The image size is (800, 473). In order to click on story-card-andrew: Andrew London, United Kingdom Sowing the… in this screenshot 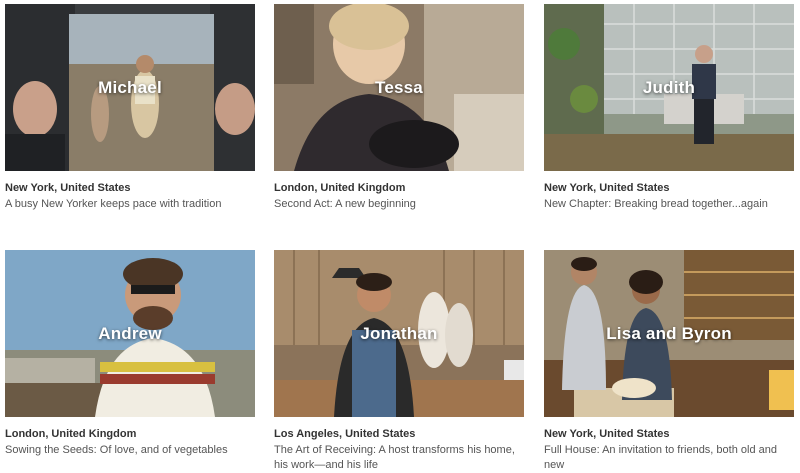, I will do `click(130, 354)`.